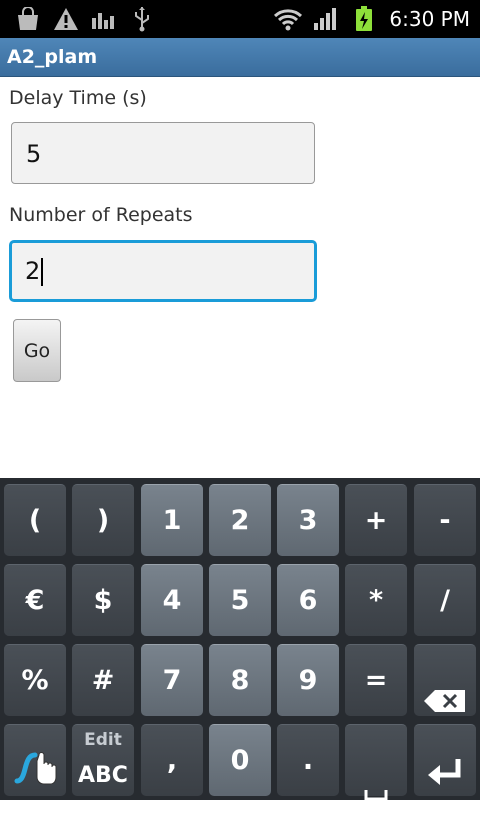 The width and height of the screenshot is (480, 829). I want to click on shopping-bag-icon, so click(28, 19).